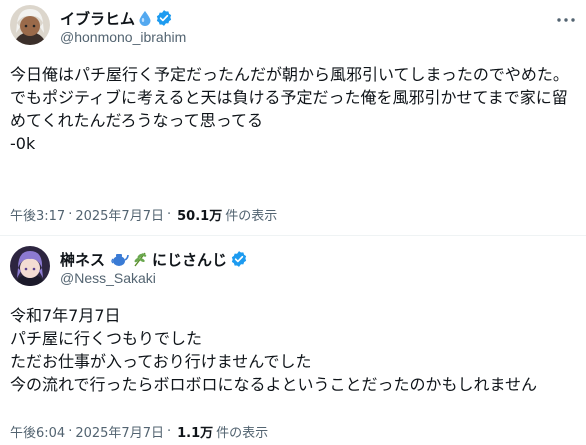 The image size is (586, 445). What do you see at coordinates (108, 278) in the screenshot?
I see `handle: @Ness_Sakaki` at bounding box center [108, 278].